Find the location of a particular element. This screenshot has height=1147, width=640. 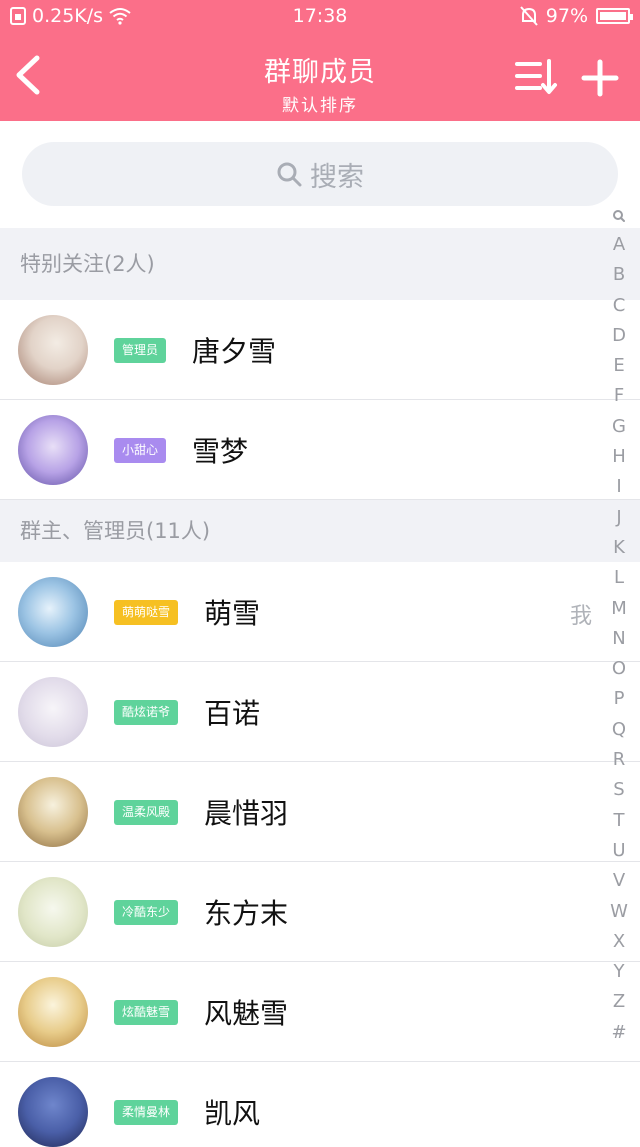

member-title-badge: 小甜心 is located at coordinates (140, 450).